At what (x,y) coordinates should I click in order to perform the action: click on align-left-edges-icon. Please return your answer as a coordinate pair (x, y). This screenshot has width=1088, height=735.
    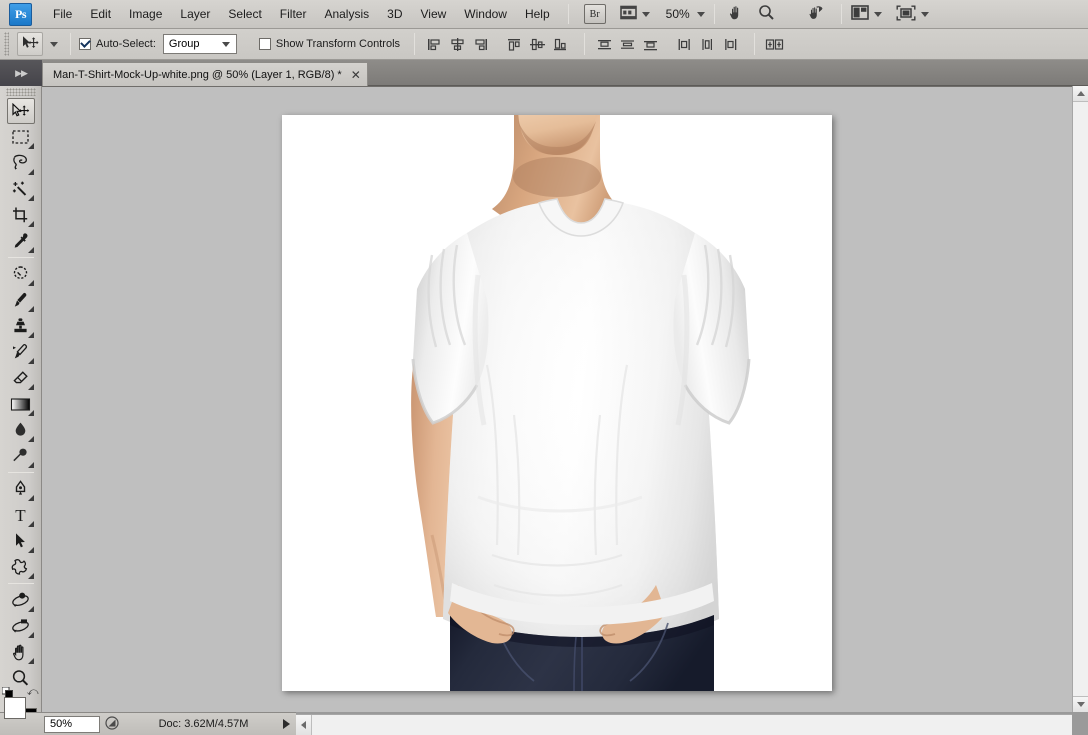
    Looking at the image, I should click on (434, 44).